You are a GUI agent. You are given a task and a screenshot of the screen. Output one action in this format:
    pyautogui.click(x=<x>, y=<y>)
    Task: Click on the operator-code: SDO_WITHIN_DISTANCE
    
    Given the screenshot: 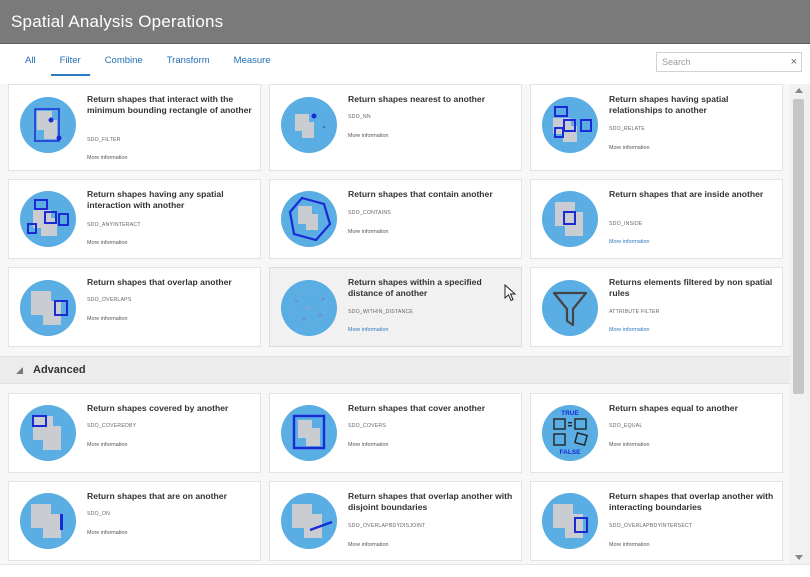 What is the action you would take?
    pyautogui.click(x=381, y=312)
    